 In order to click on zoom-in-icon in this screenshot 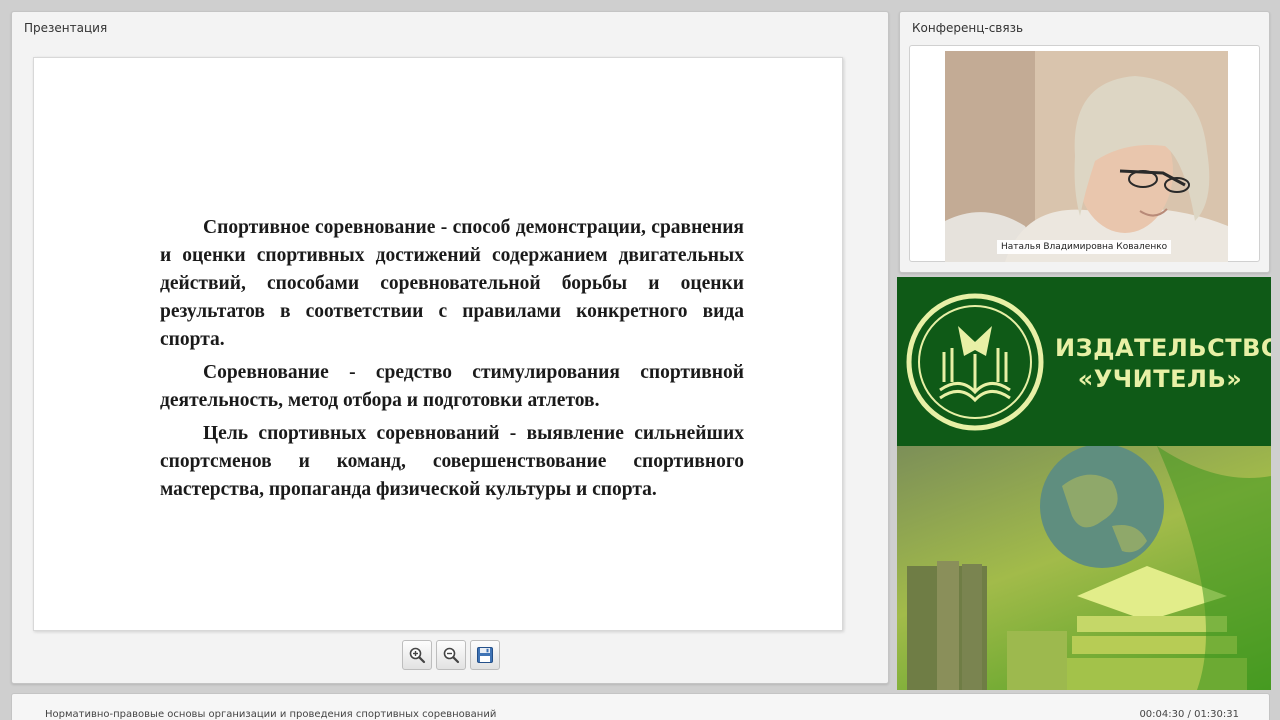, I will do `click(417, 655)`.